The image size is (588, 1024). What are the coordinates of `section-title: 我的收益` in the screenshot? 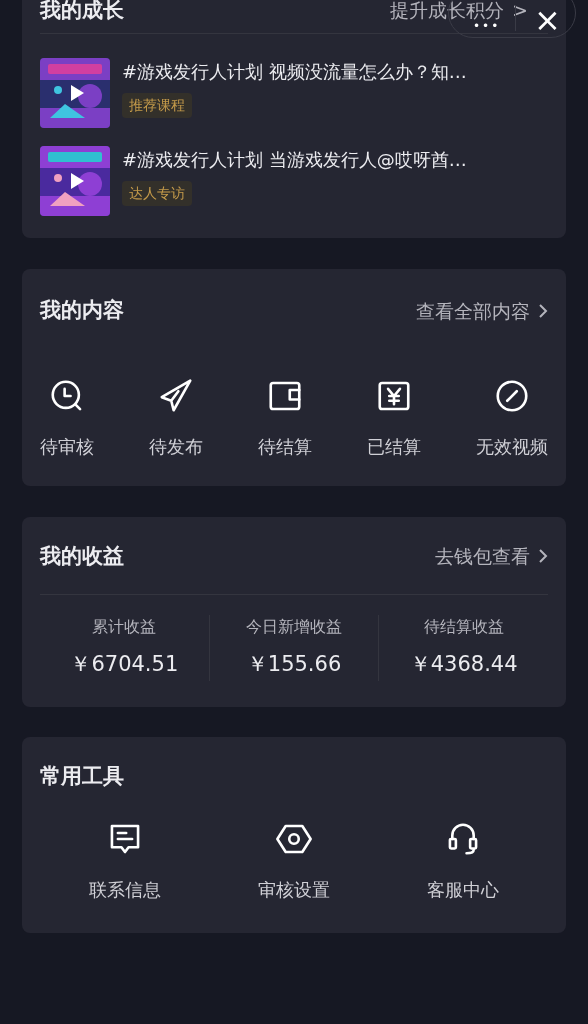 It's located at (82, 556).